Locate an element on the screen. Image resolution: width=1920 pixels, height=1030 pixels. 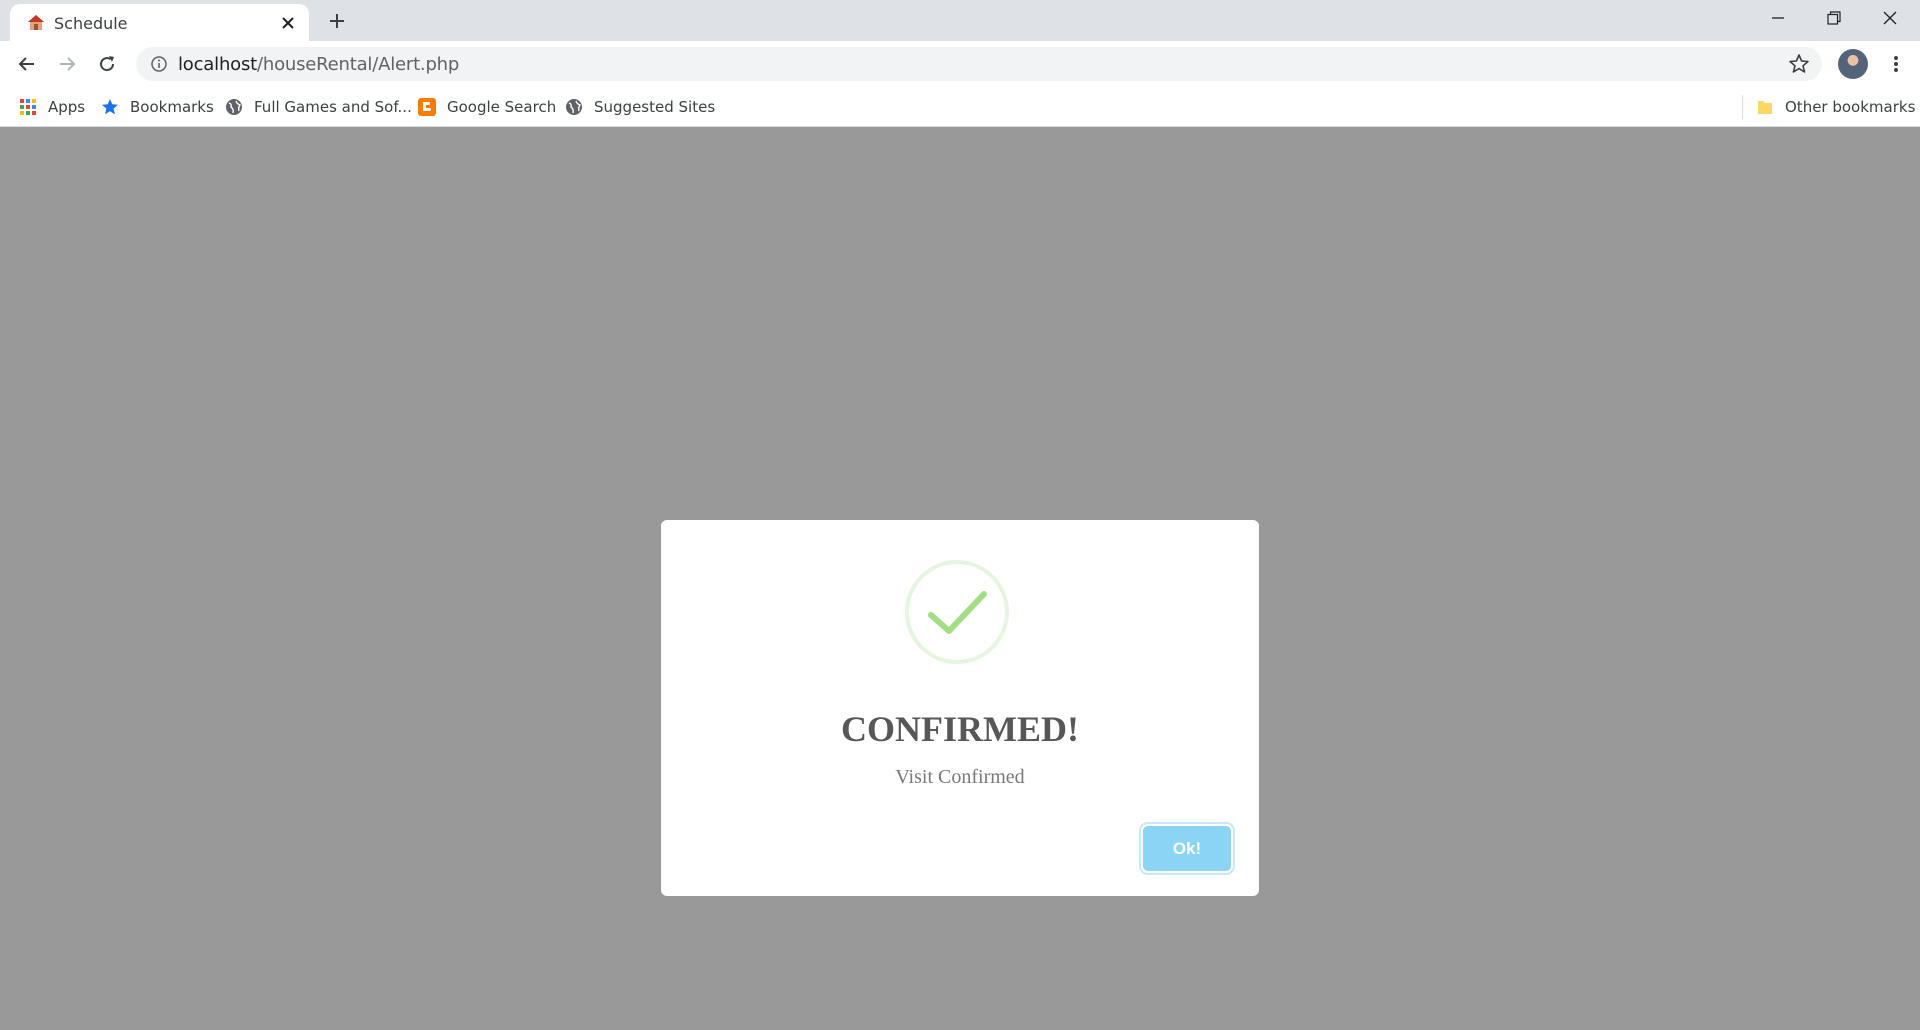
bookmark-star-icon is located at coordinates (1799, 64).